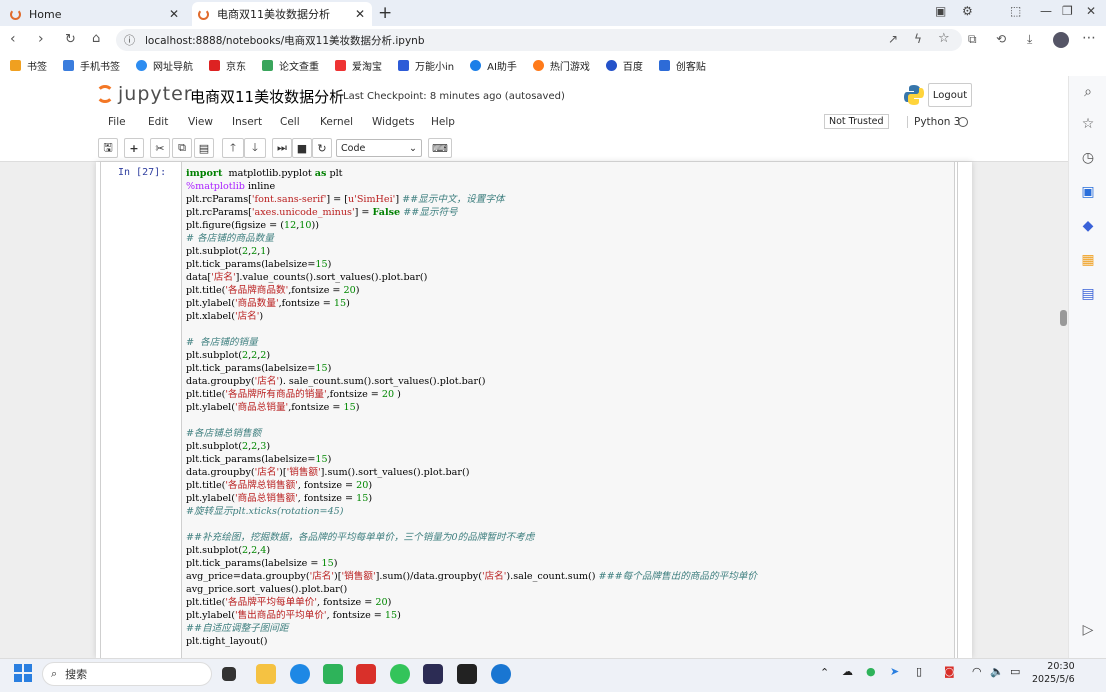 The height and width of the screenshot is (692, 1106). Describe the element at coordinates (501, 674) in the screenshot. I see `browser-icon` at that location.